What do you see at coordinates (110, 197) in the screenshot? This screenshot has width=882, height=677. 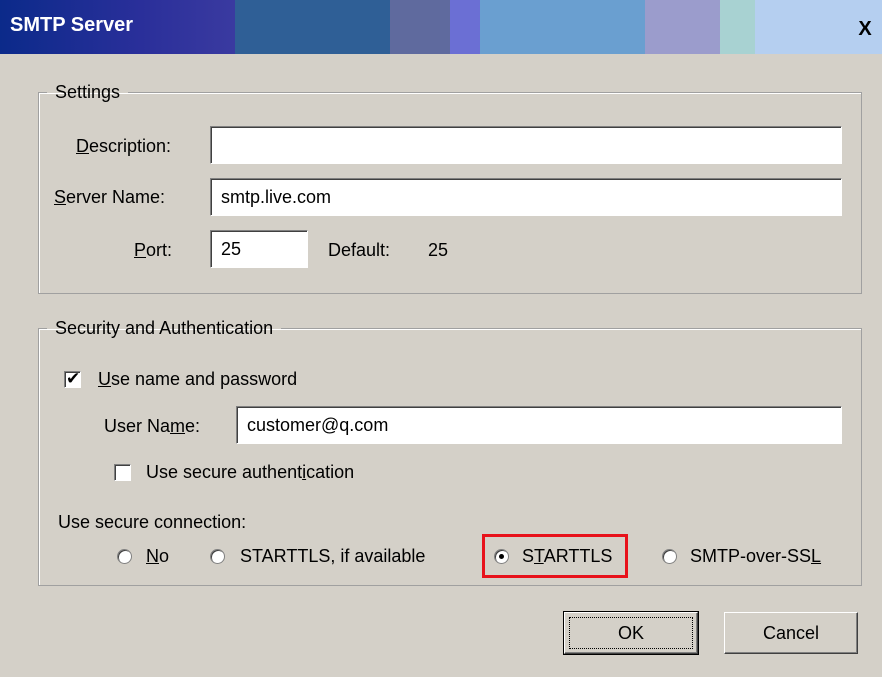 I see `server-name-label: Server Name:` at bounding box center [110, 197].